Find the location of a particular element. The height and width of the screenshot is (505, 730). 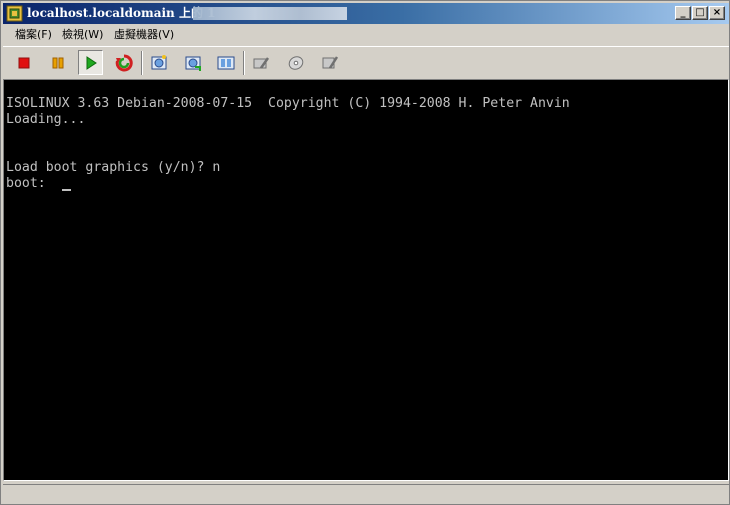

status-bar is located at coordinates (366, 493).